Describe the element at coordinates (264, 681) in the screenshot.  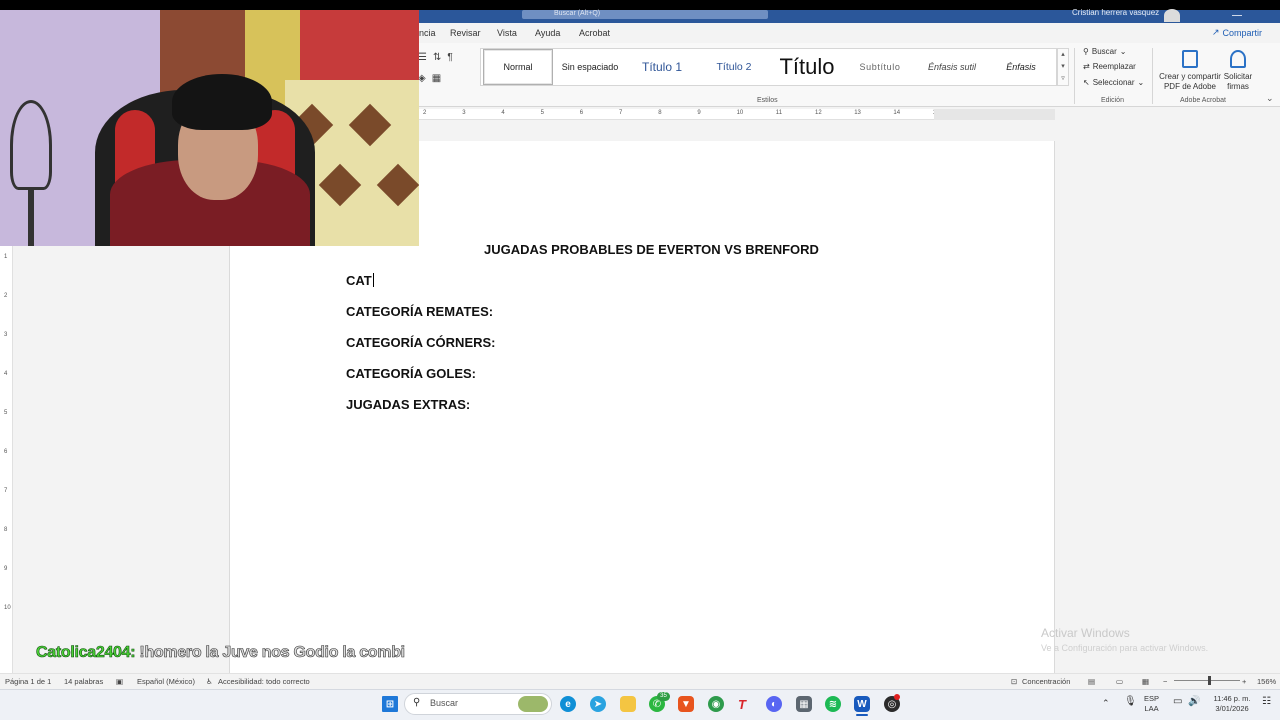
I see `accessibility-status: Accesibilidad: todo correcto` at that location.